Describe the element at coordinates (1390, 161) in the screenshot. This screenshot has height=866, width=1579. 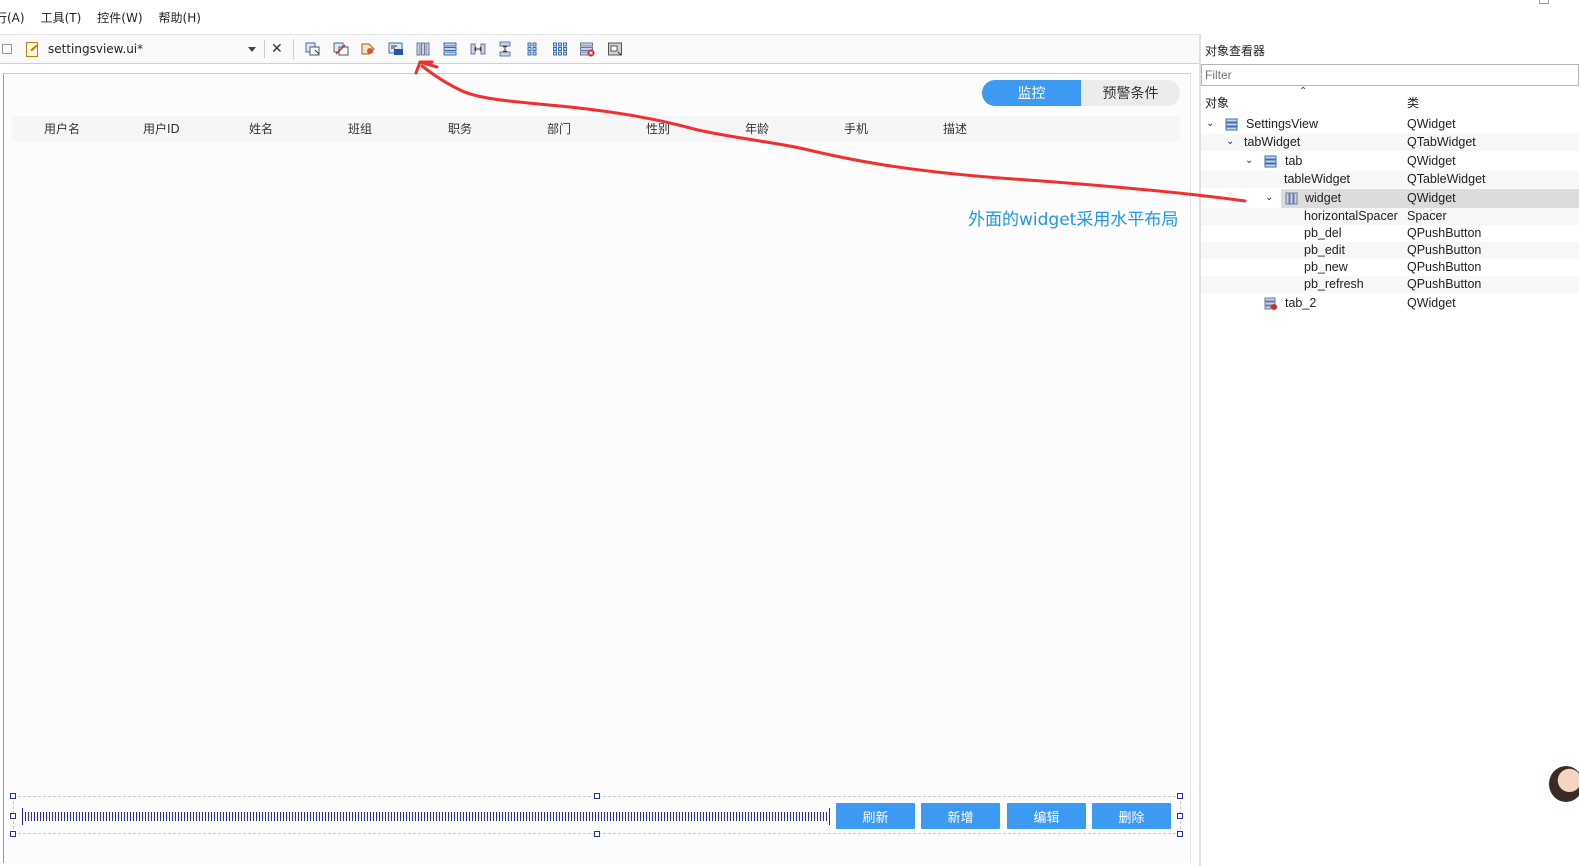
I see `tree-row: ⌄ tab QWidget` at that location.